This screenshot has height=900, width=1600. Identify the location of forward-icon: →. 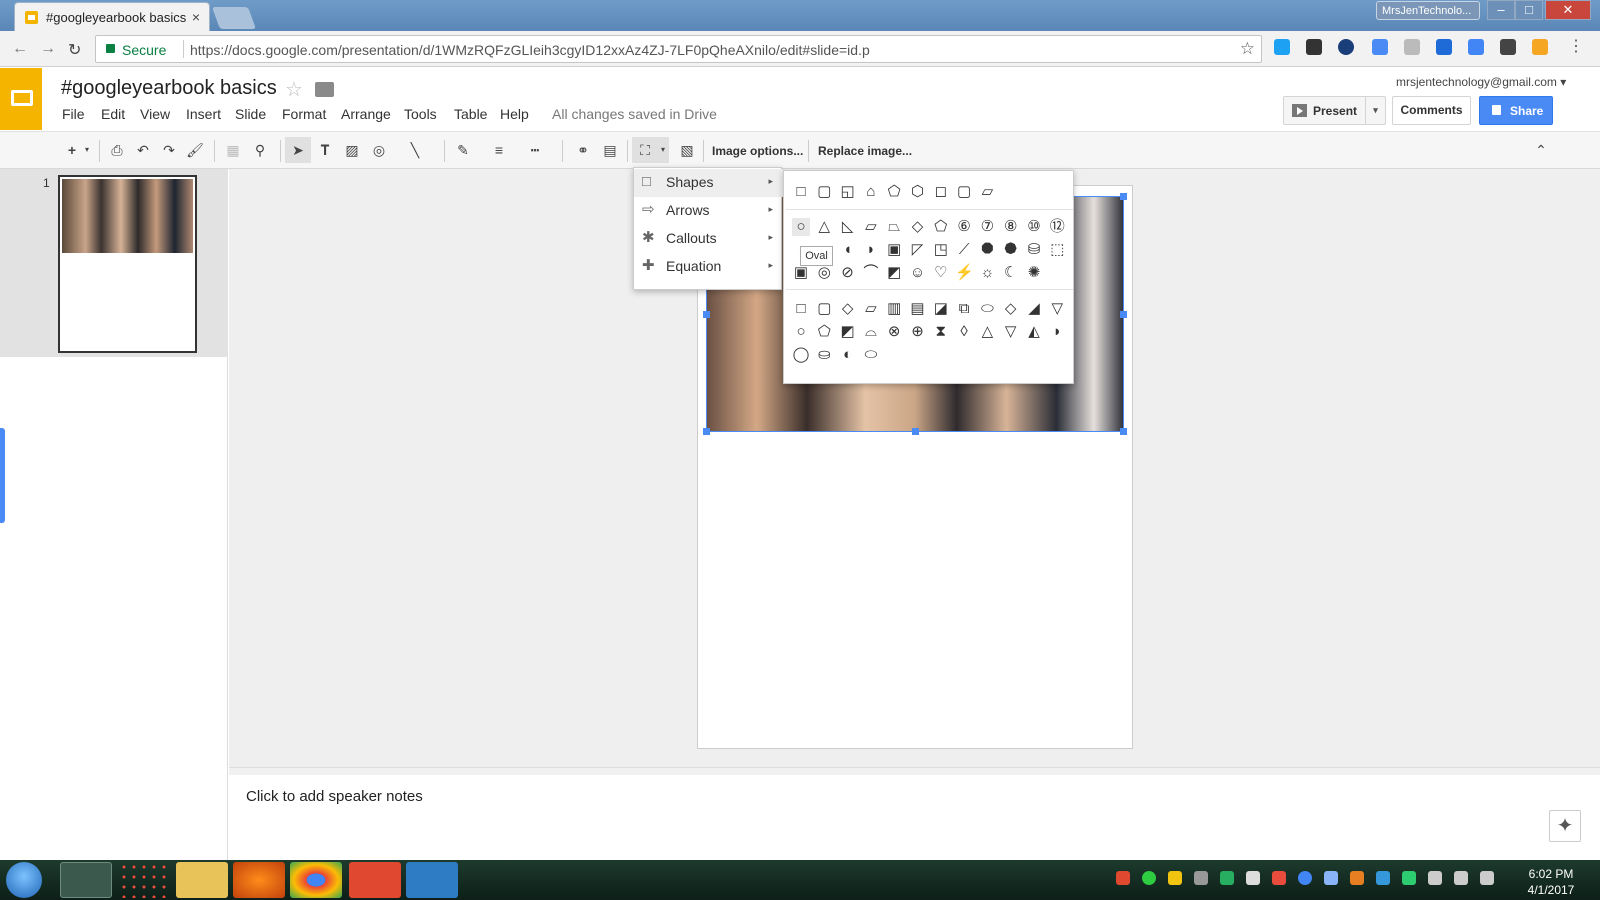
(48, 49).